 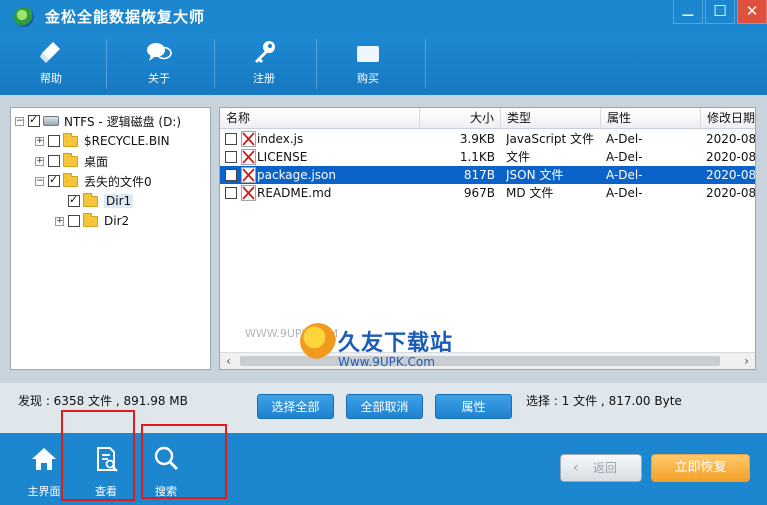 What do you see at coordinates (383, 16) in the screenshot?
I see `title-bar: 金松全能数据恢复大师 ⚊ ☐ ✕` at bounding box center [383, 16].